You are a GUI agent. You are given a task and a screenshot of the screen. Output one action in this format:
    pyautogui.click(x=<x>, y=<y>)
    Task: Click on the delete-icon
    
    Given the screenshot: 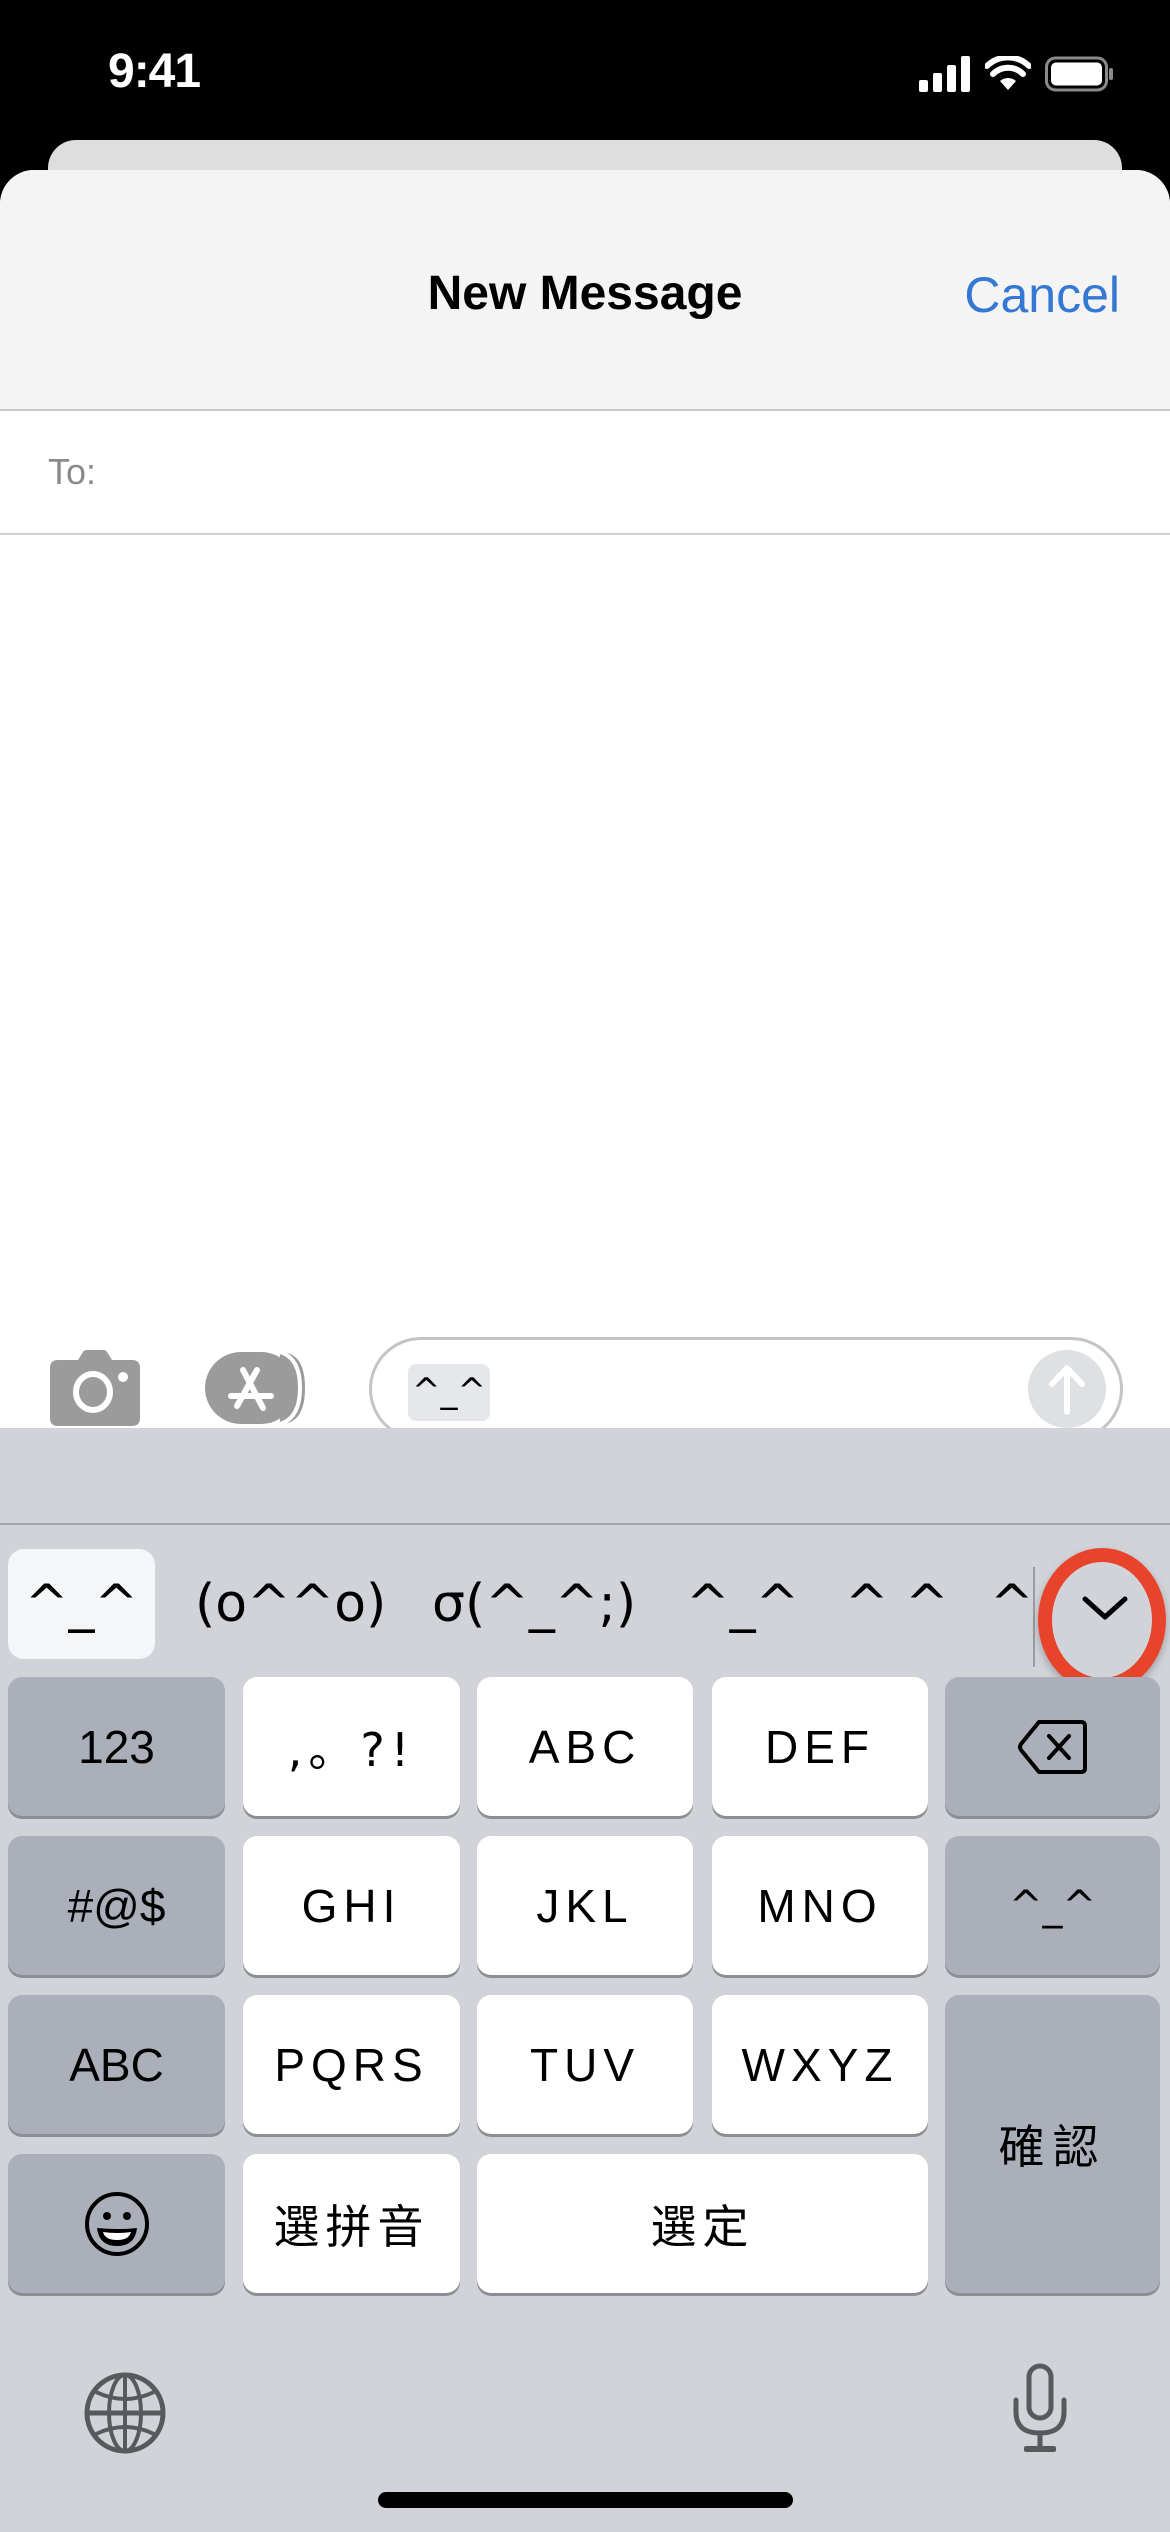 What is the action you would take?
    pyautogui.click(x=1052, y=1746)
    